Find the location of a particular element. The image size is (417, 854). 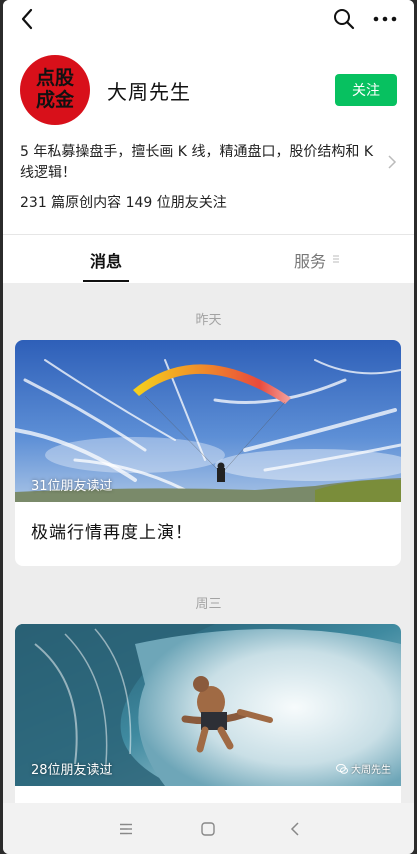

recent-apps-button is located at coordinates (126, 829).